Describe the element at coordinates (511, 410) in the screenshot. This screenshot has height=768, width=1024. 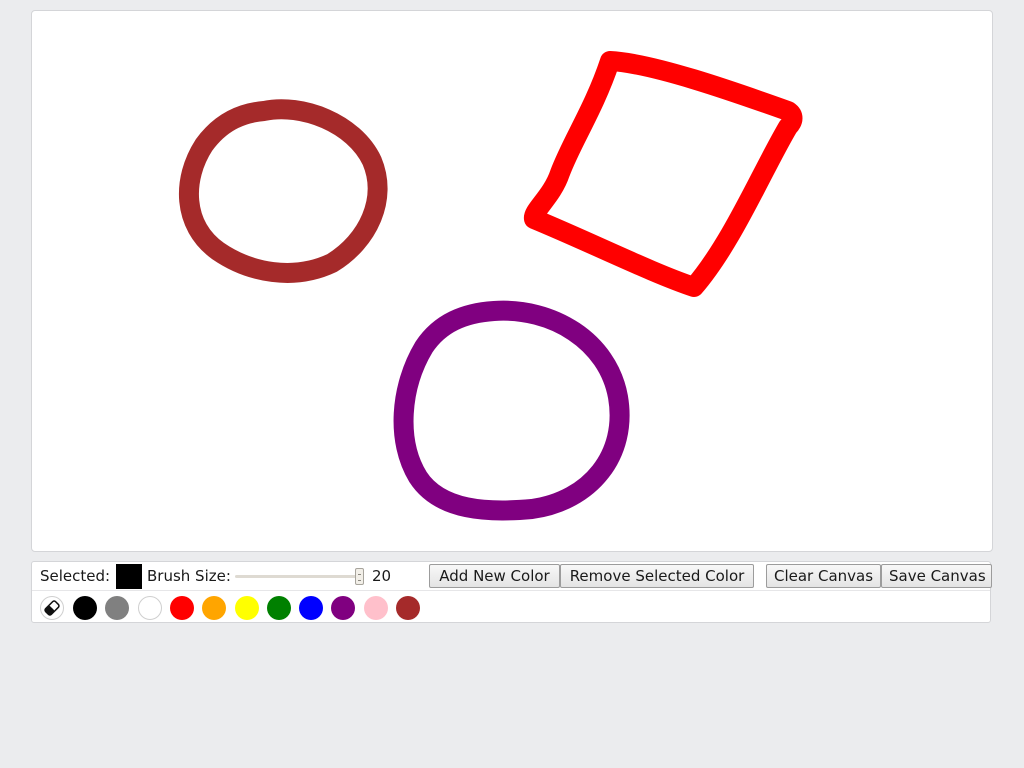
I see `purple-circle-stroke` at that location.